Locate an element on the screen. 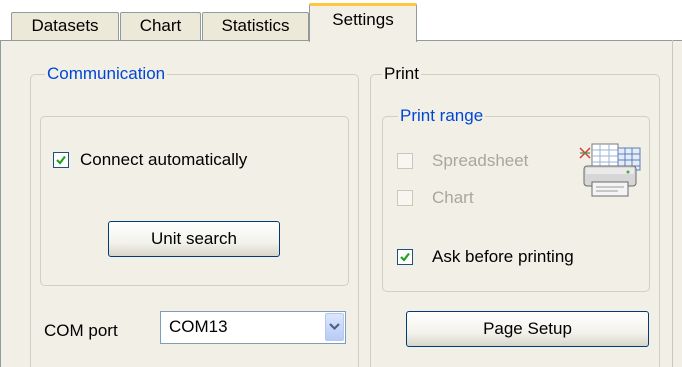 Image resolution: width=682 pixels, height=367 pixels. page-setup-button: Page Setup is located at coordinates (527, 329).